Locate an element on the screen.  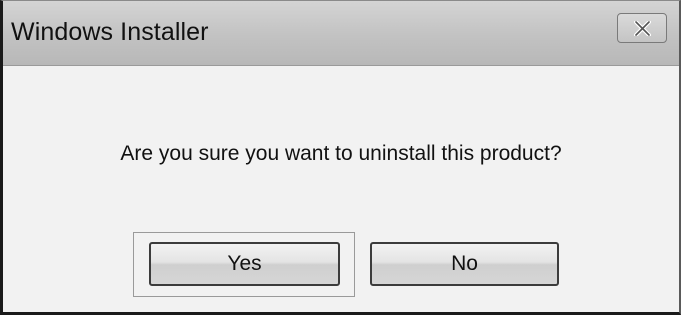
window-title: Windows Installer is located at coordinates (110, 32).